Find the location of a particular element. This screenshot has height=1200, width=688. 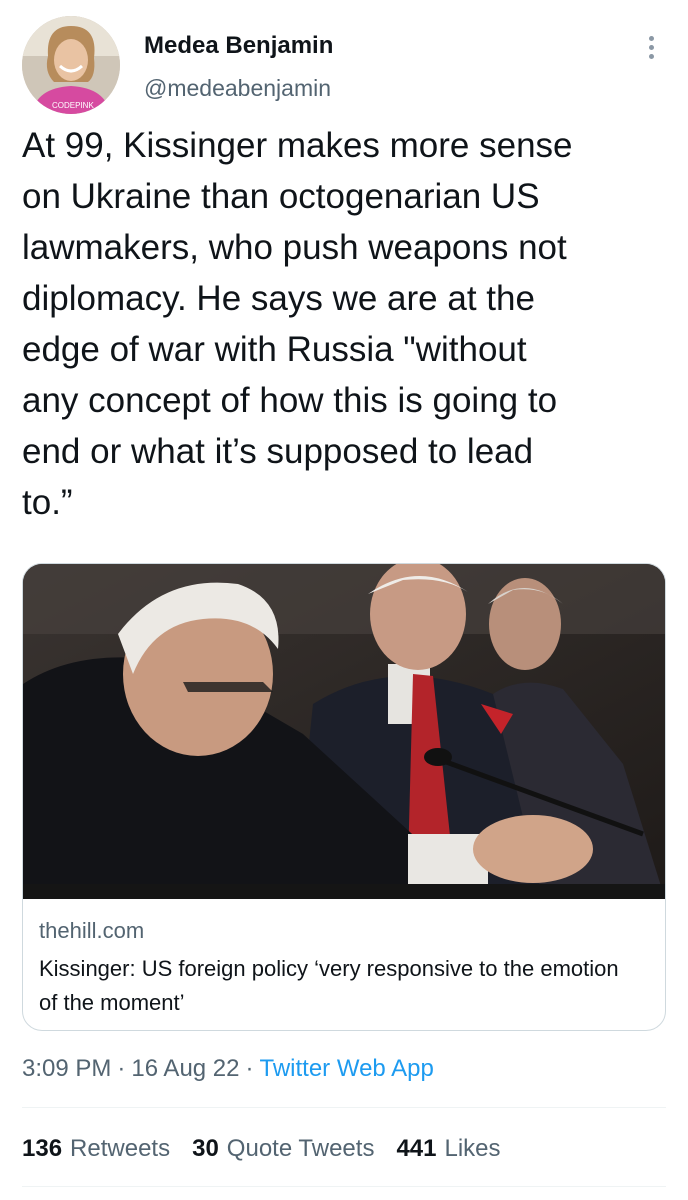

author-avatar: CODEPINK is located at coordinates (71, 65).